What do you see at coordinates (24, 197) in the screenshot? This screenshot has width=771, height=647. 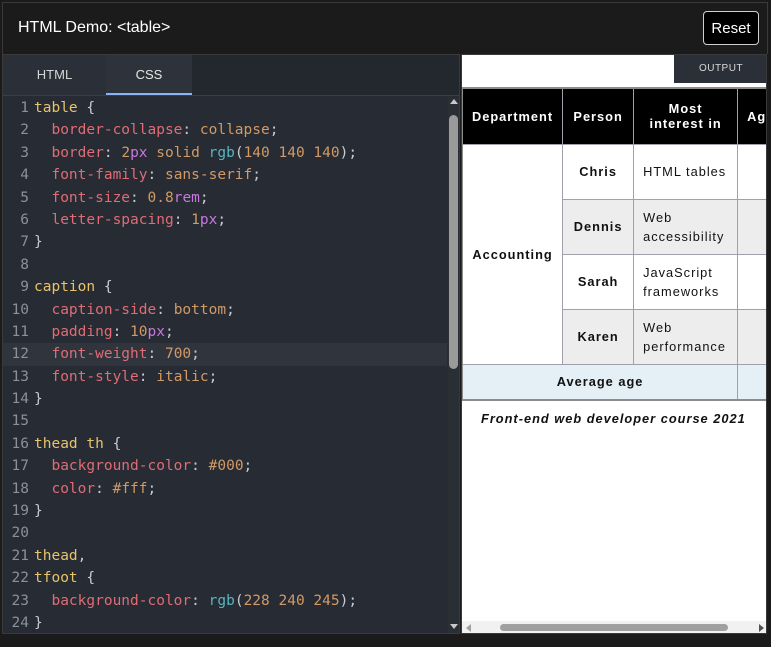 I see `line-number: 5` at bounding box center [24, 197].